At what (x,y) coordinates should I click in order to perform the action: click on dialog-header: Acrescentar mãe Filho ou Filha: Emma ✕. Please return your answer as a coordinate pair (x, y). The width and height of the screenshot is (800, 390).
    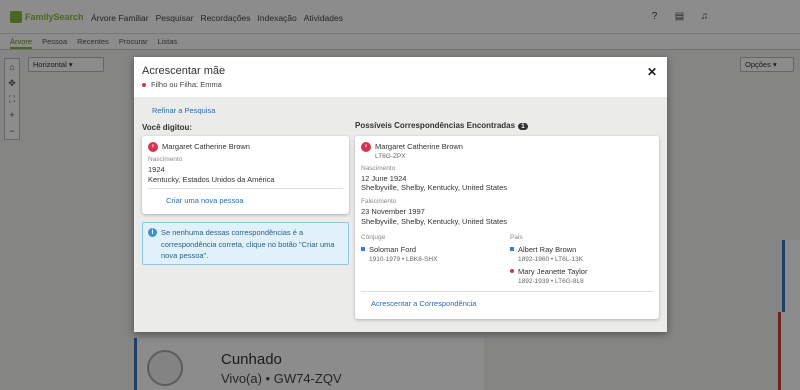
    Looking at the image, I should click on (400, 77).